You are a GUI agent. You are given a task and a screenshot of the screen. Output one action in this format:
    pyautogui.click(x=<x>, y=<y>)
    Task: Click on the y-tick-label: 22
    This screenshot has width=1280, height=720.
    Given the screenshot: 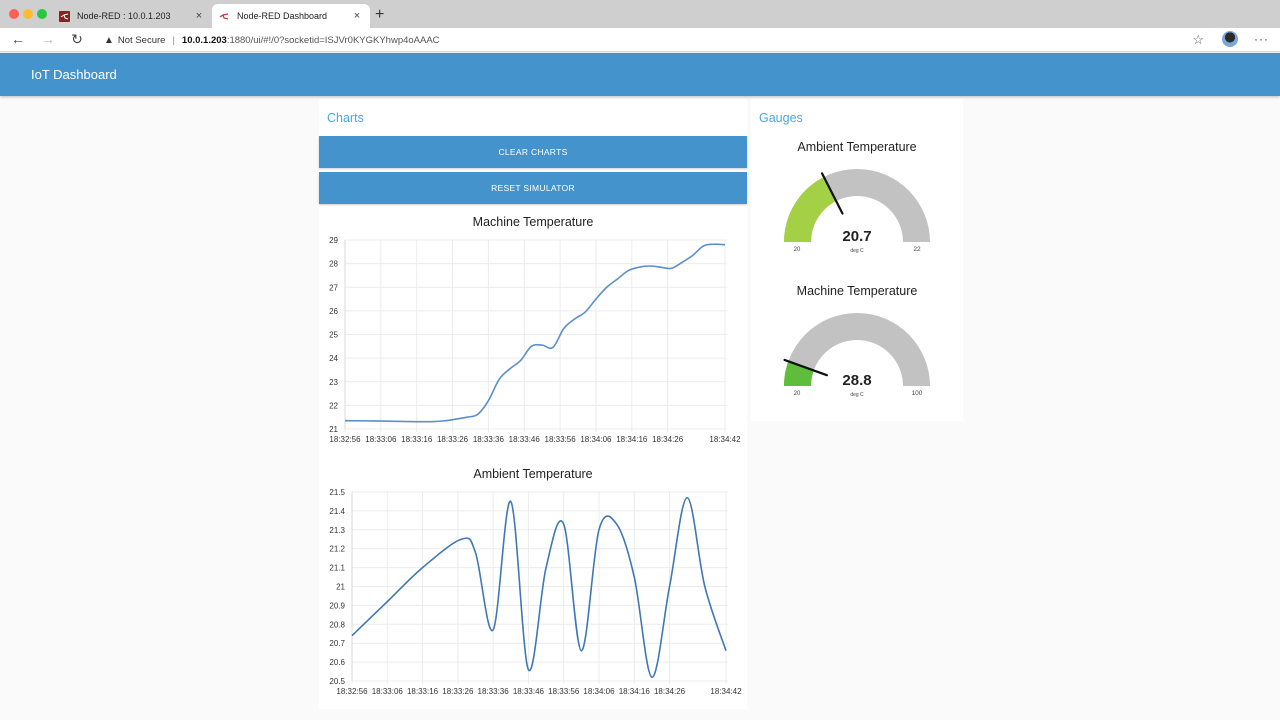 What is the action you would take?
    pyautogui.click(x=333, y=405)
    